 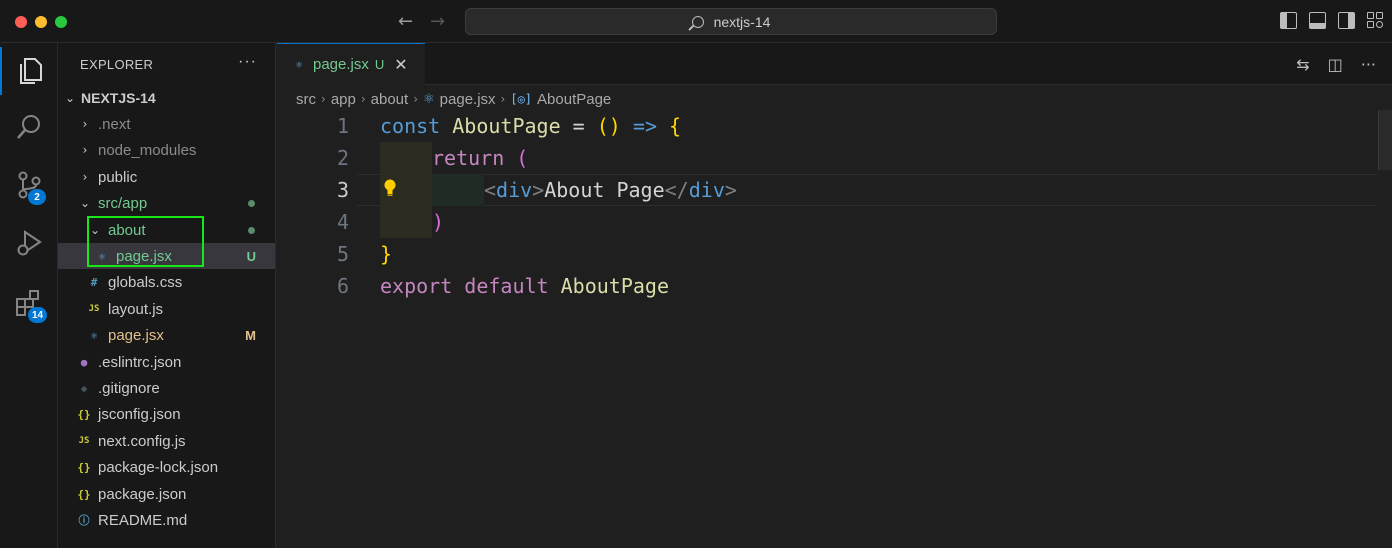 I want to click on toggle-panel-icon, so click(x=1317, y=20).